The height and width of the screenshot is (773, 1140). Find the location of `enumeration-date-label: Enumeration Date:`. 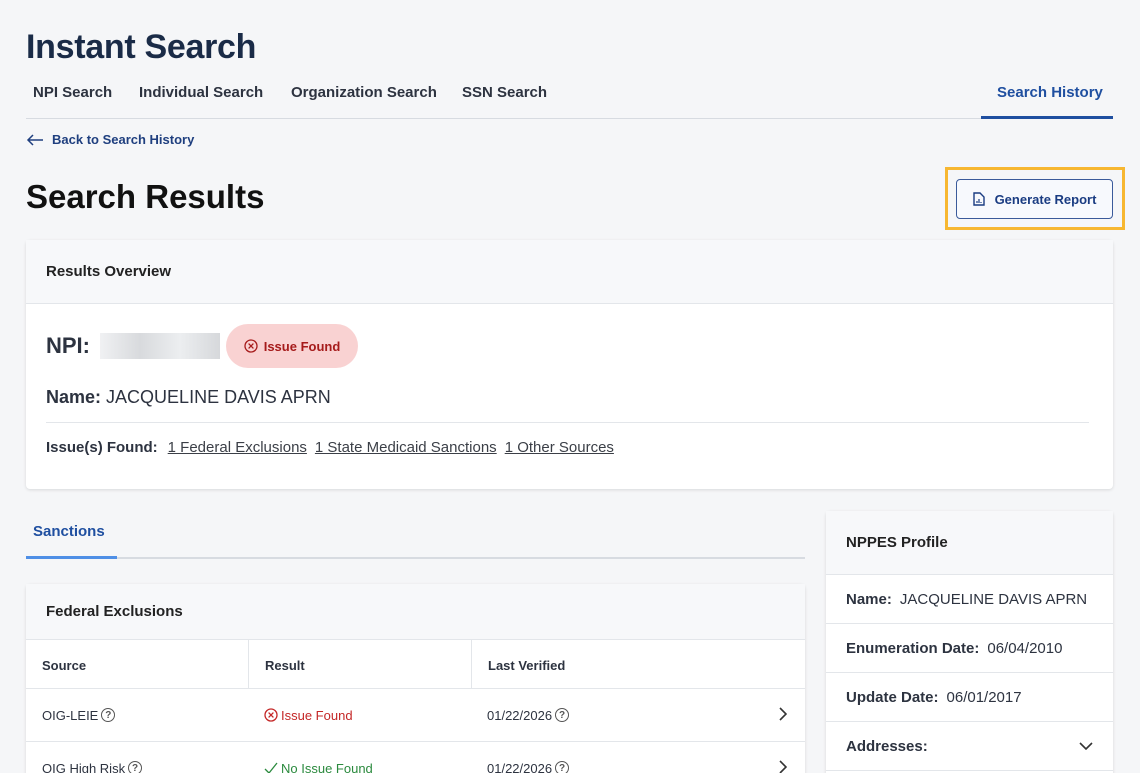

enumeration-date-label: Enumeration Date: is located at coordinates (913, 648).